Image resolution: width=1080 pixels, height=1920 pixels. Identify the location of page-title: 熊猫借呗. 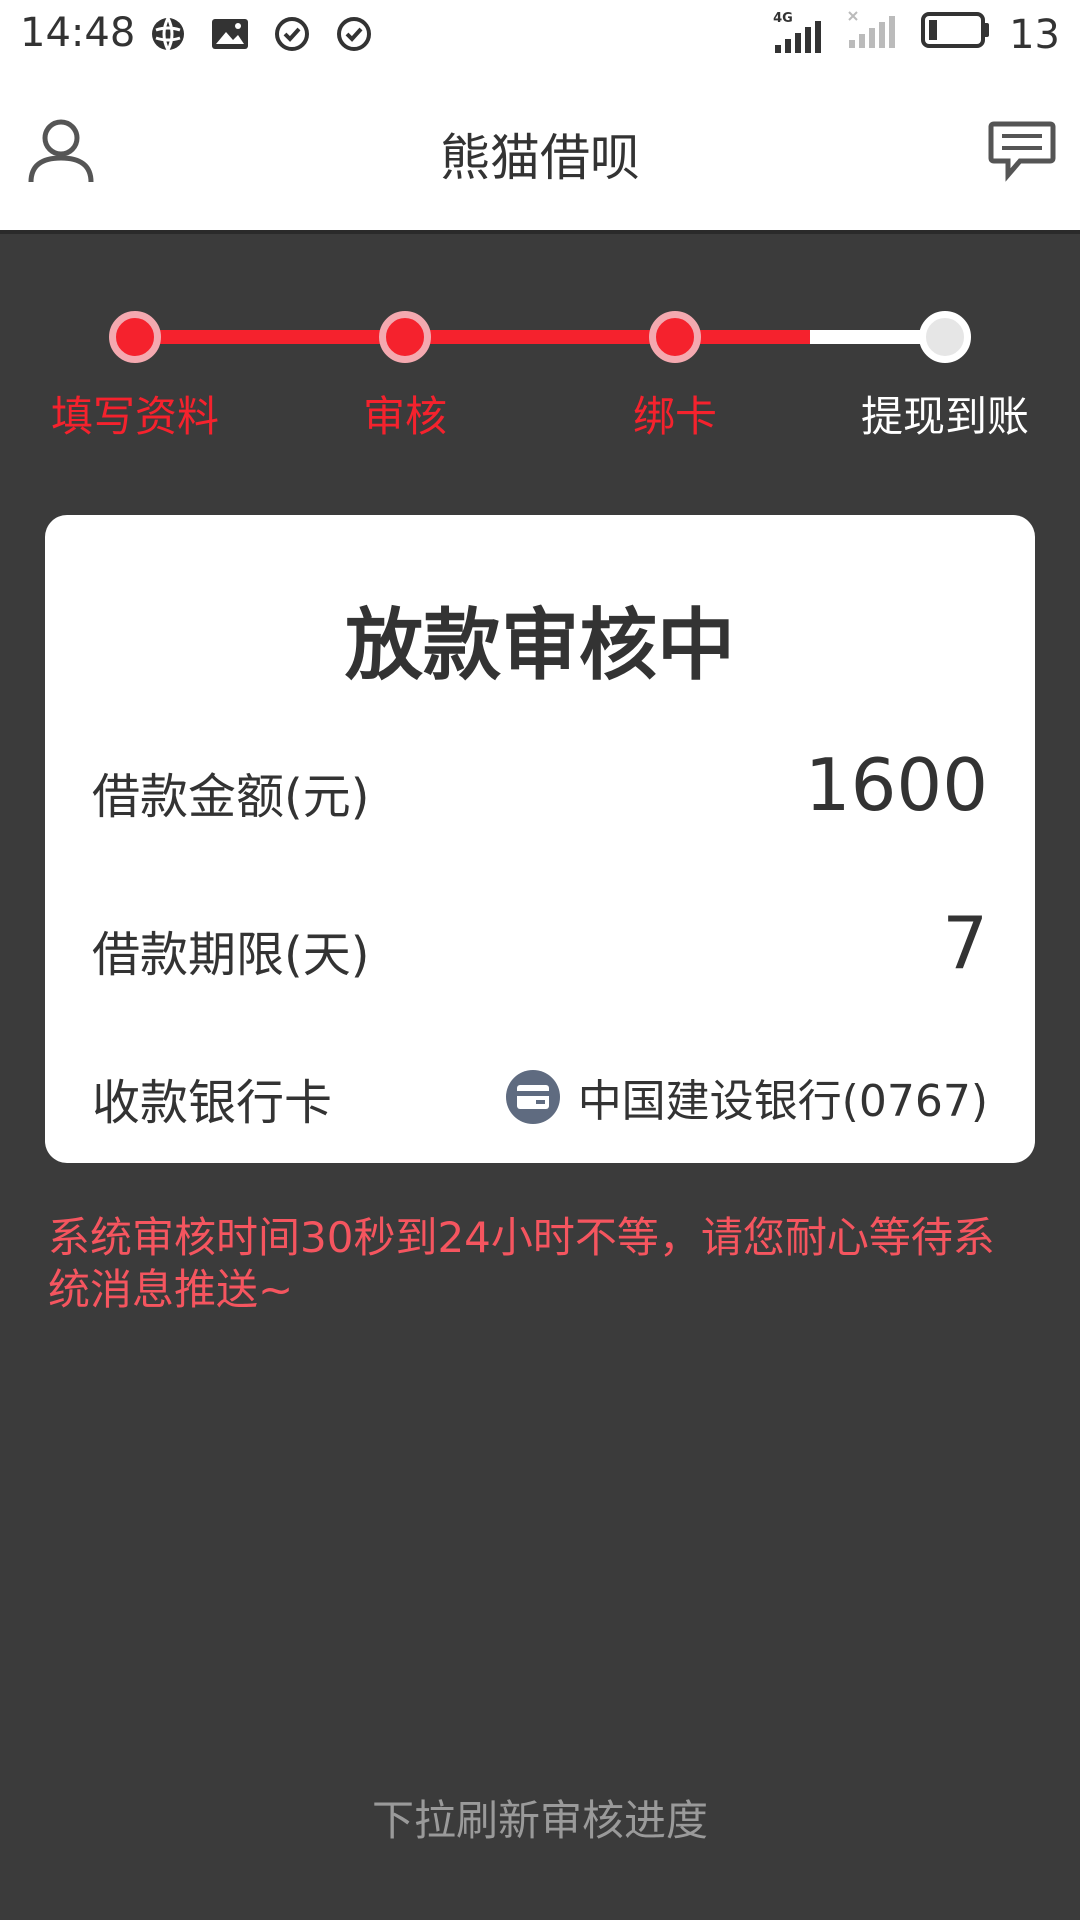
(540, 158).